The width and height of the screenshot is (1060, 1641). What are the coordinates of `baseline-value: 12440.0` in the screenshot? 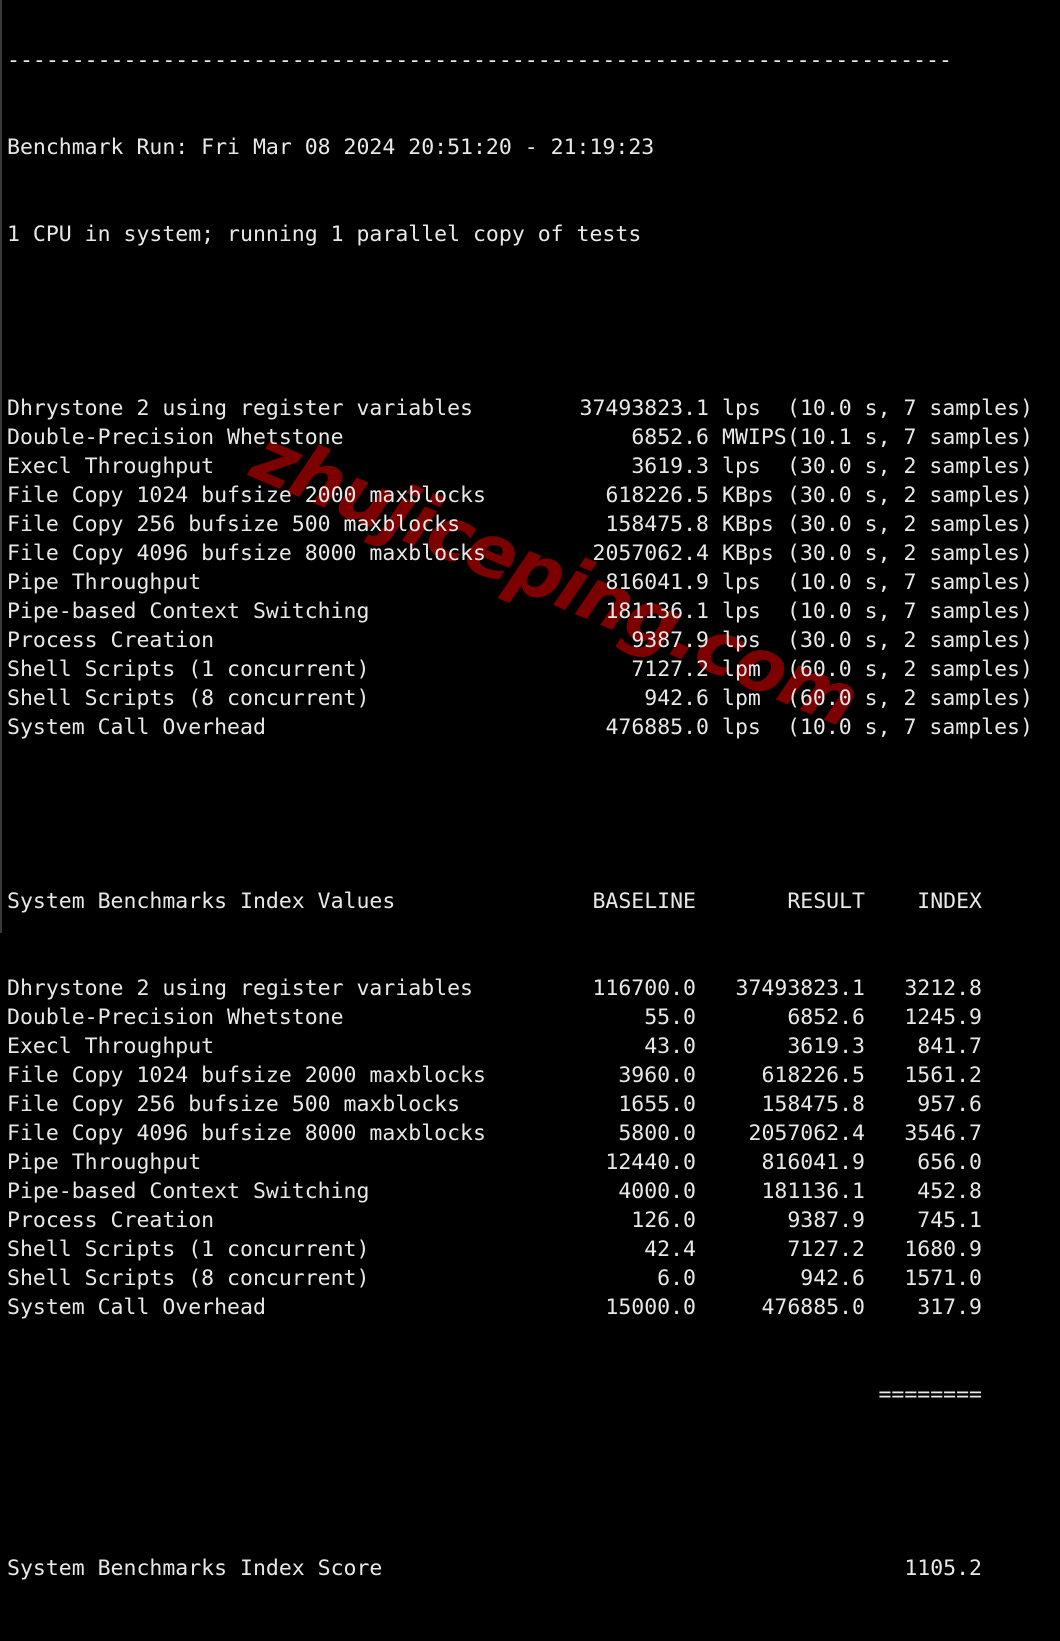 It's located at (650, 1162).